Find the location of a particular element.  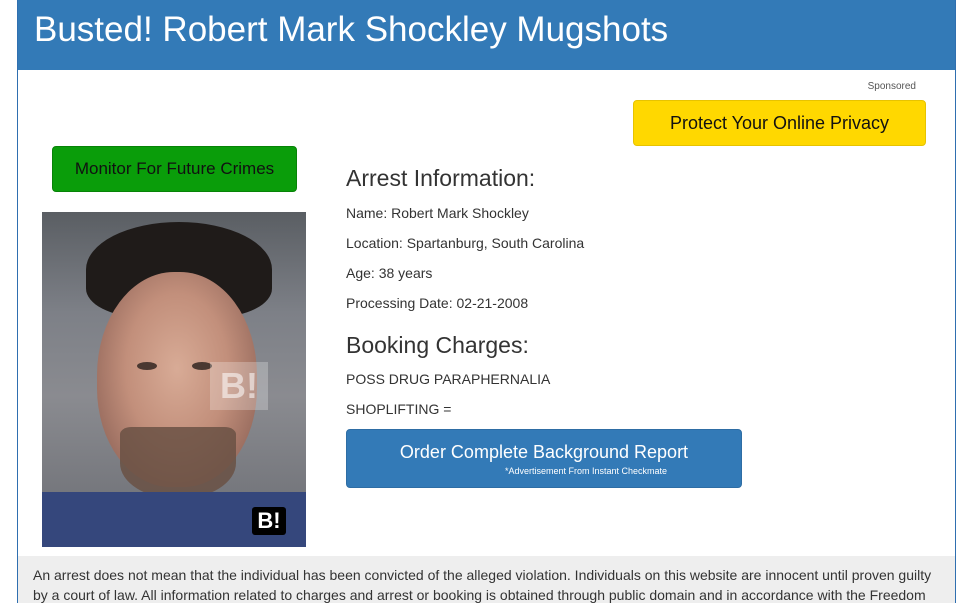

protect-privacy-button: Protect Your Online Privacy is located at coordinates (779, 123).